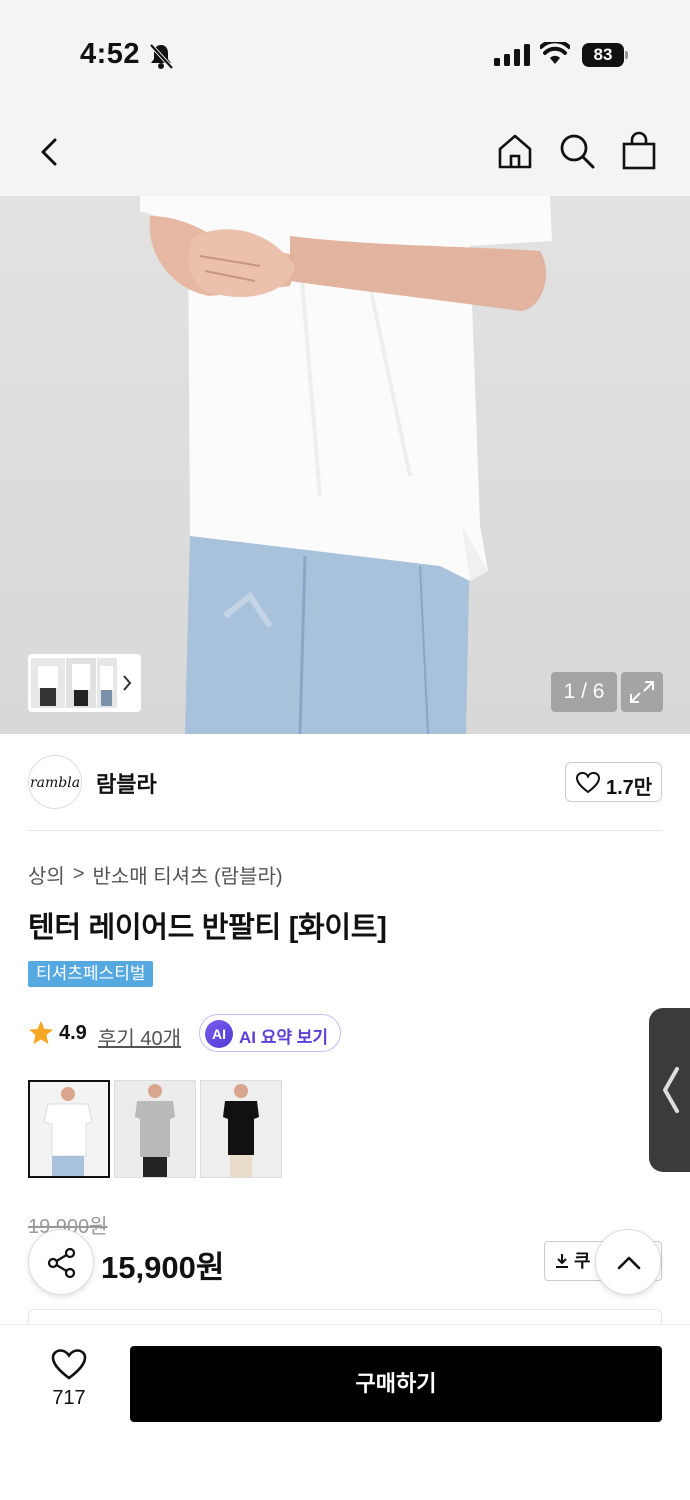 This screenshot has height=1500, width=690. I want to click on brand-like-count: 1.7만, so click(629, 788).